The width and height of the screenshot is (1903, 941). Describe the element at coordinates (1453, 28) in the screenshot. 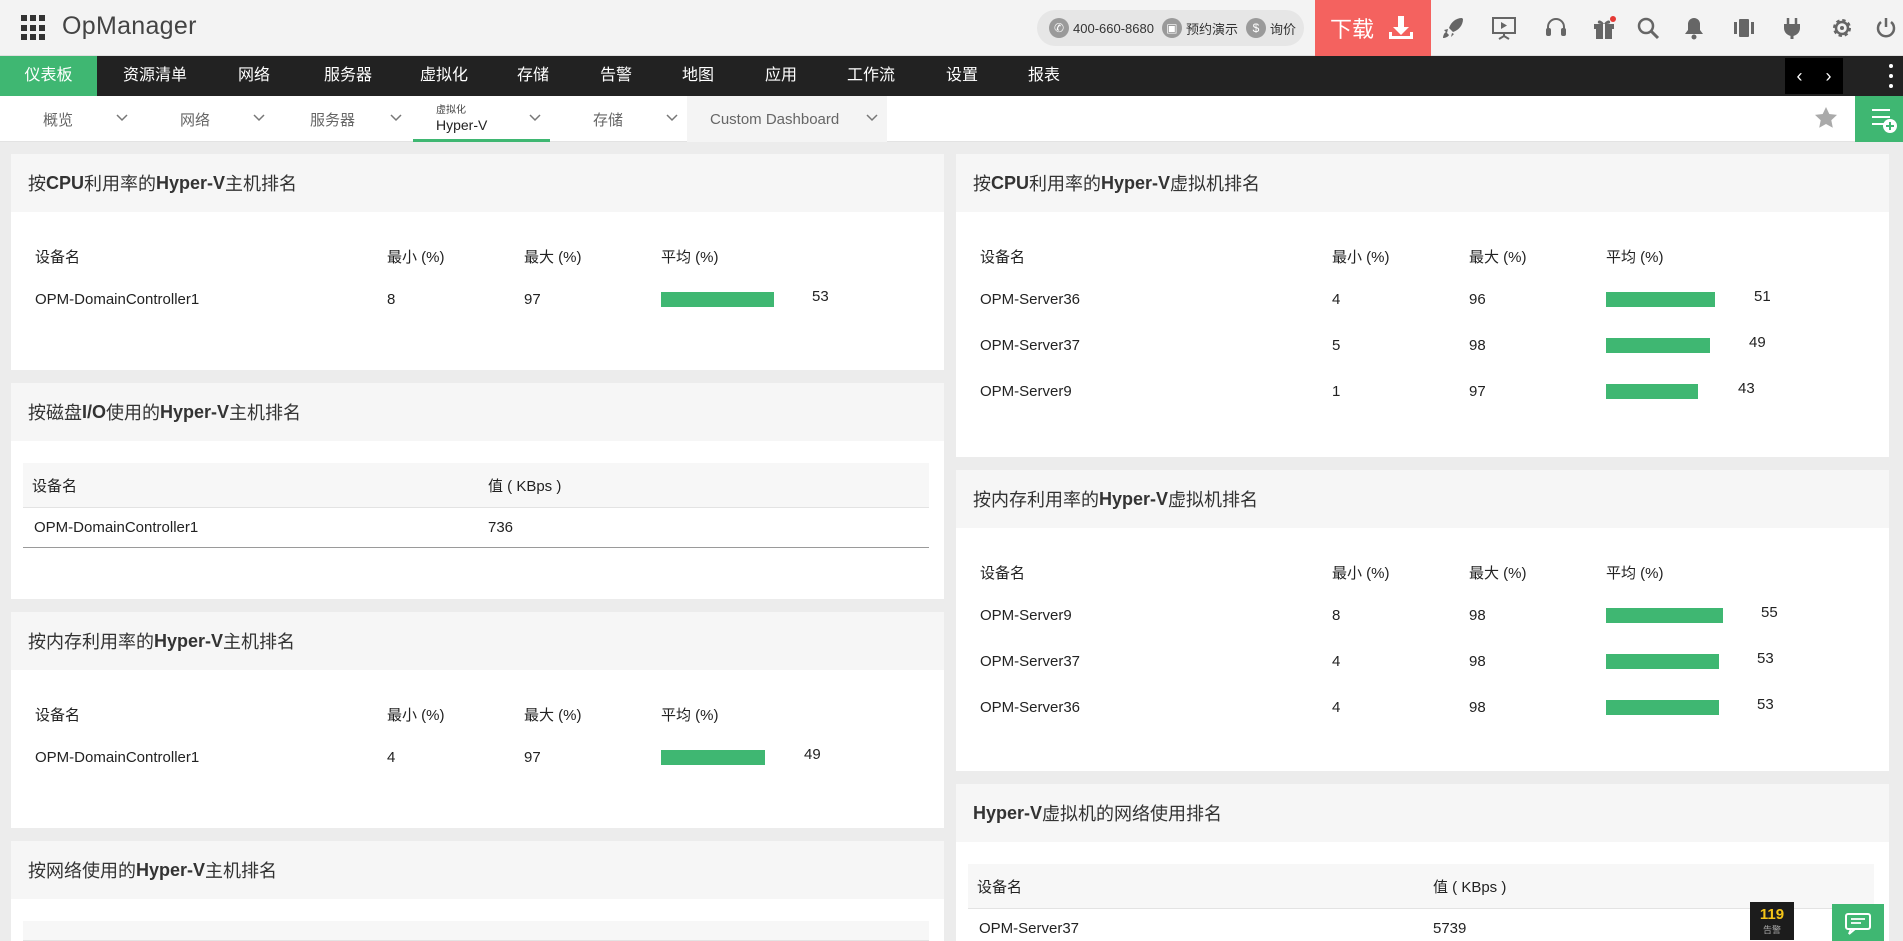

I see `rocket-icon` at that location.